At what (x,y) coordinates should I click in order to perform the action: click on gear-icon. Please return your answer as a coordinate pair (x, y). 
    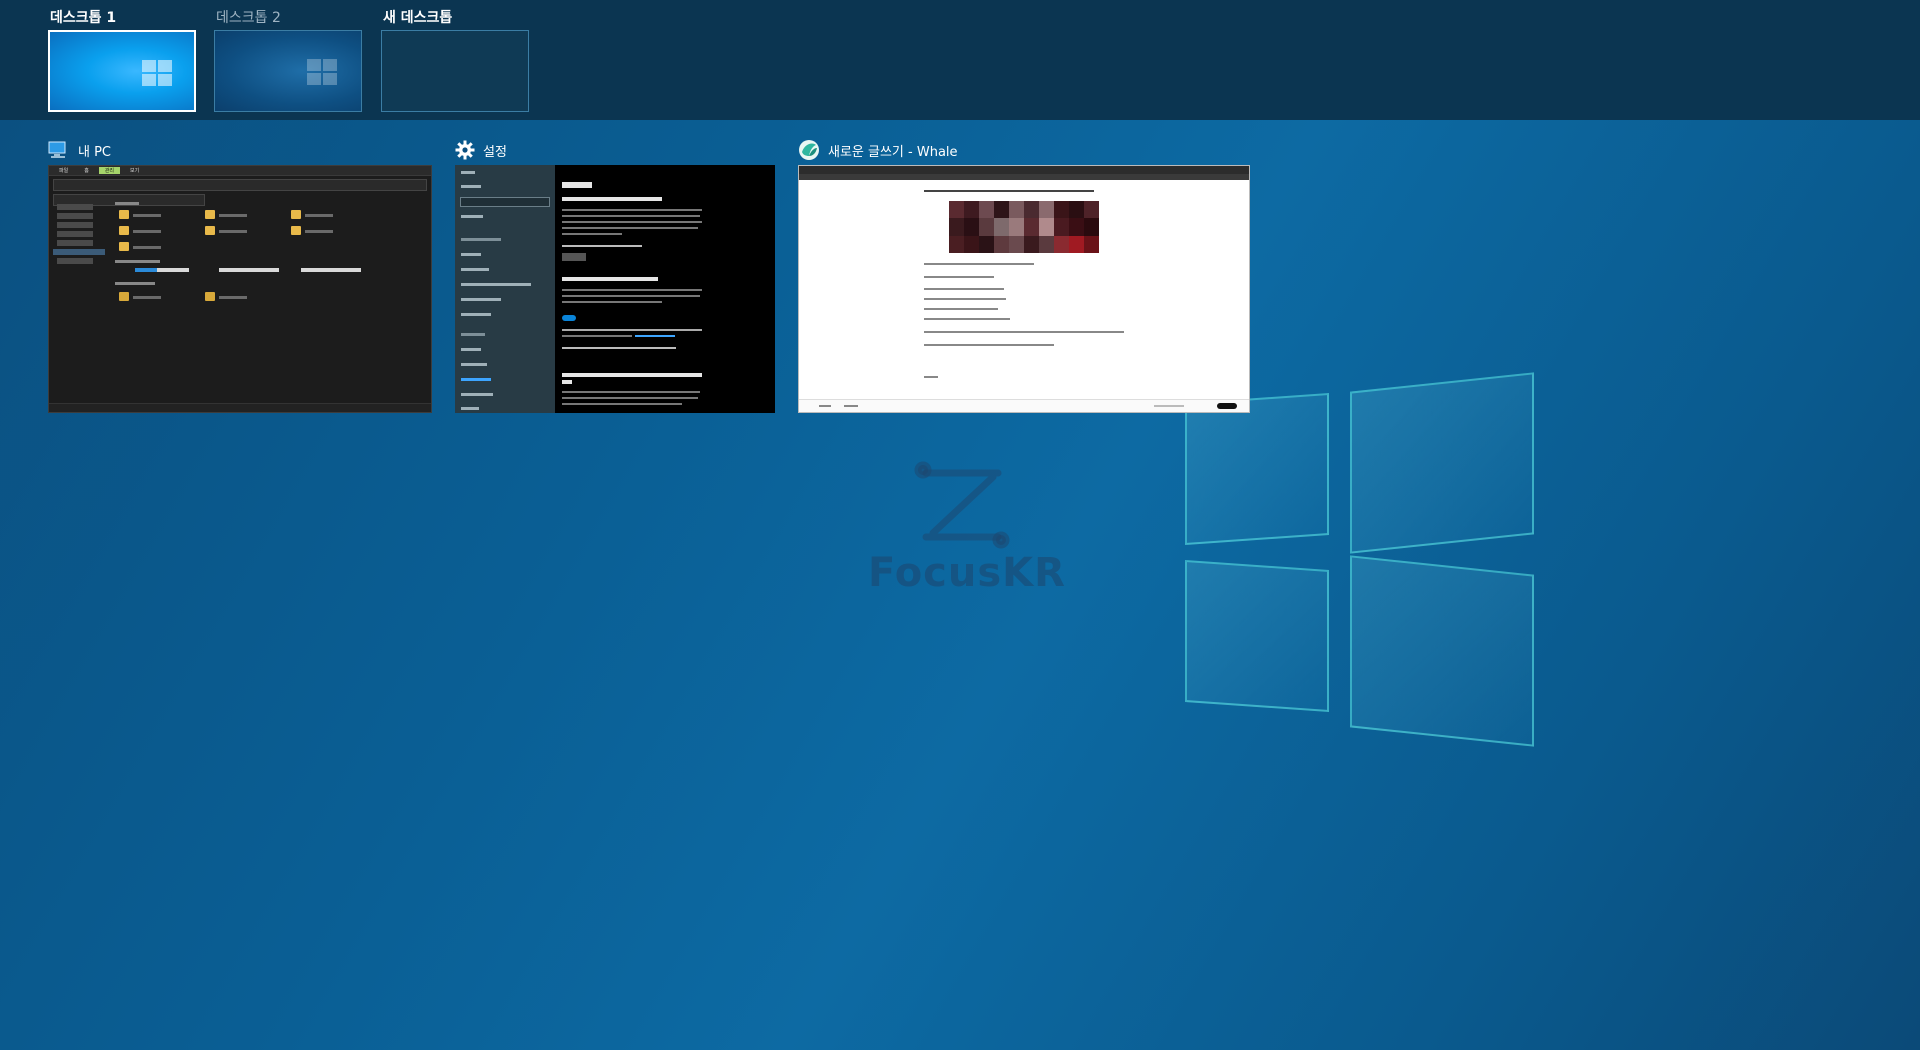
    Looking at the image, I should click on (465, 150).